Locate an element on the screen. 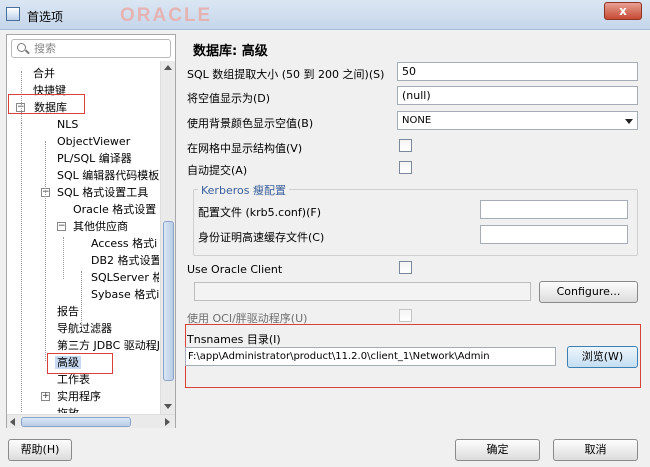 Image resolution: width=650 pixels, height=467 pixels. tree-item: SQLServer 格 is located at coordinates (124, 277).